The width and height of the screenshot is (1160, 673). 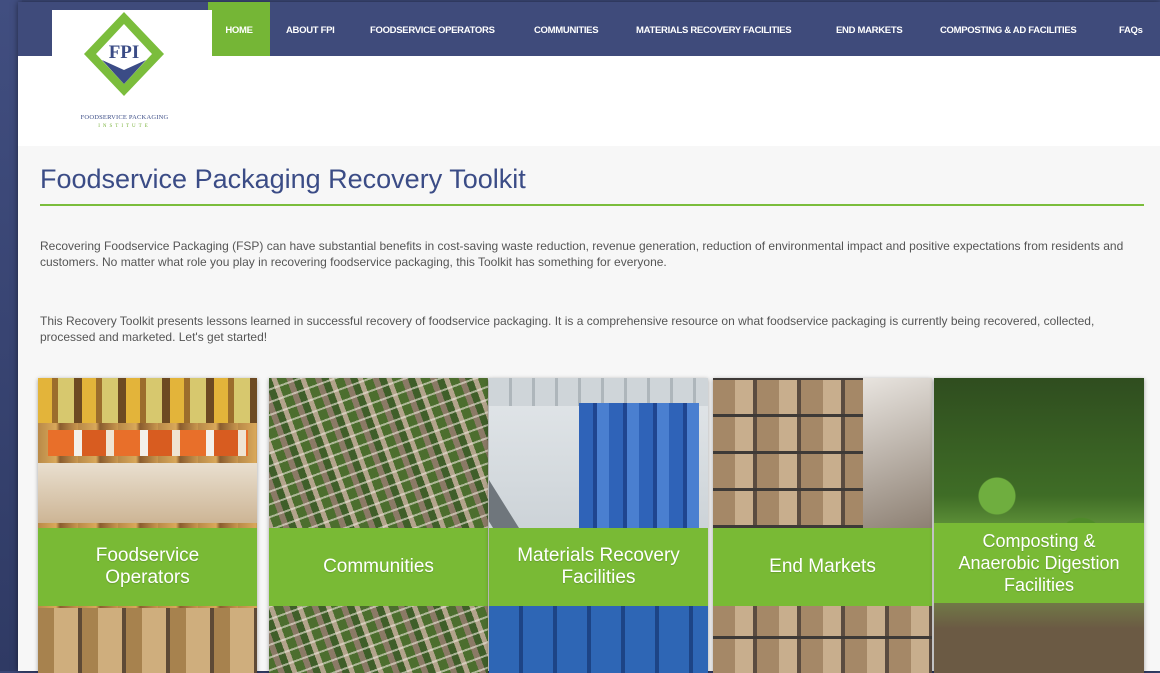 I want to click on nav-home: HOME, so click(x=239, y=29).